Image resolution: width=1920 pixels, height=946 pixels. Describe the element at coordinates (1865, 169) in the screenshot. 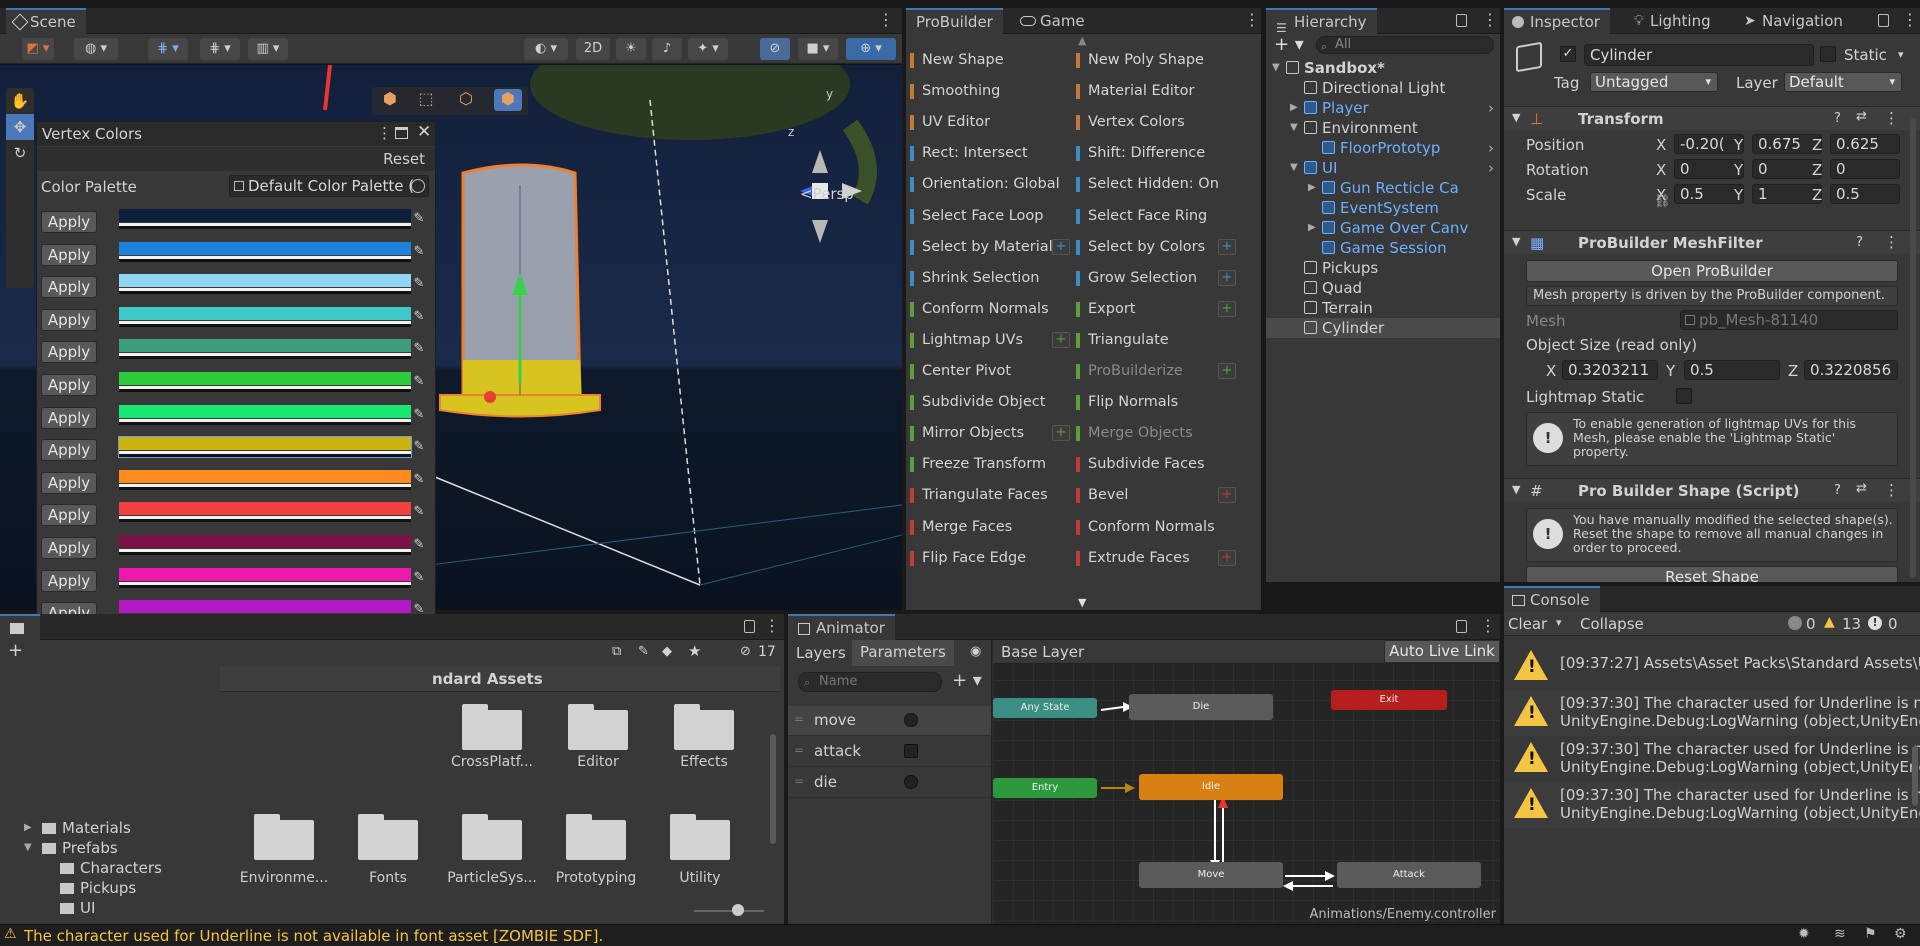

I see `transform-rotation-z: 0` at that location.